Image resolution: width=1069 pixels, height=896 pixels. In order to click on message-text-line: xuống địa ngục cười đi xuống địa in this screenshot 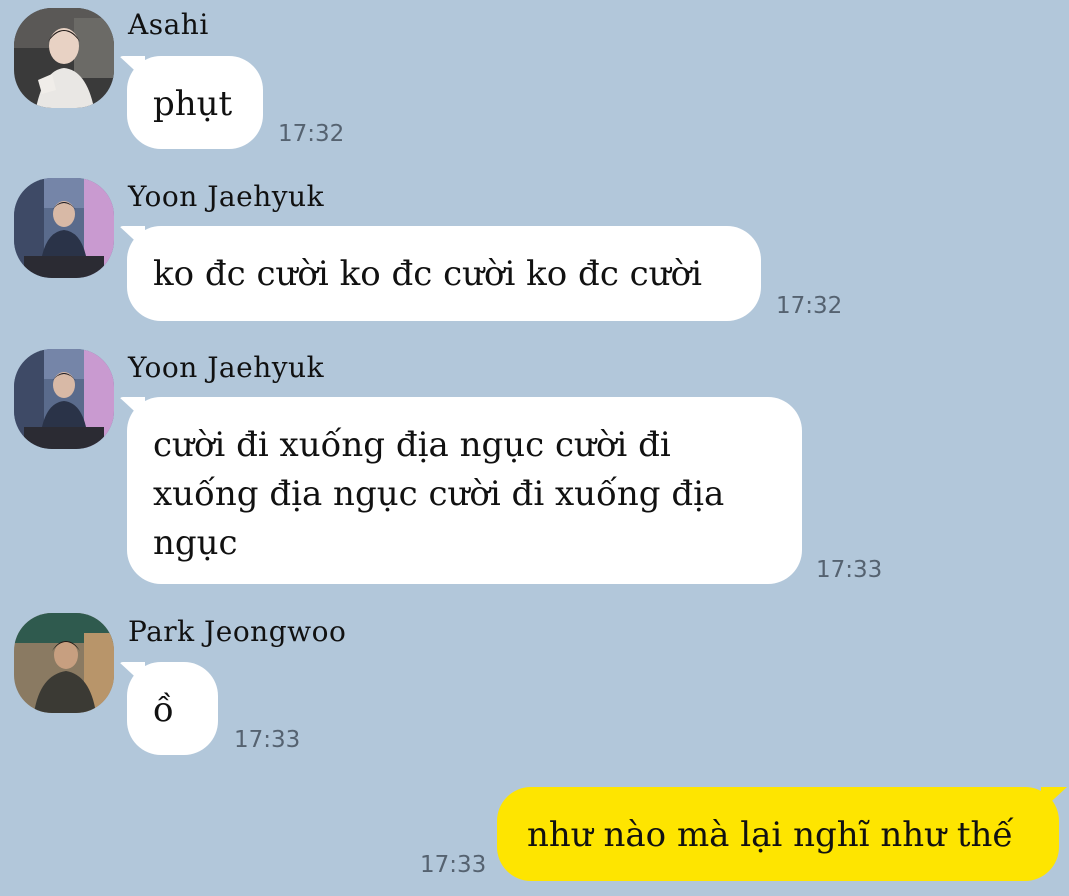, I will do `click(439, 494)`.